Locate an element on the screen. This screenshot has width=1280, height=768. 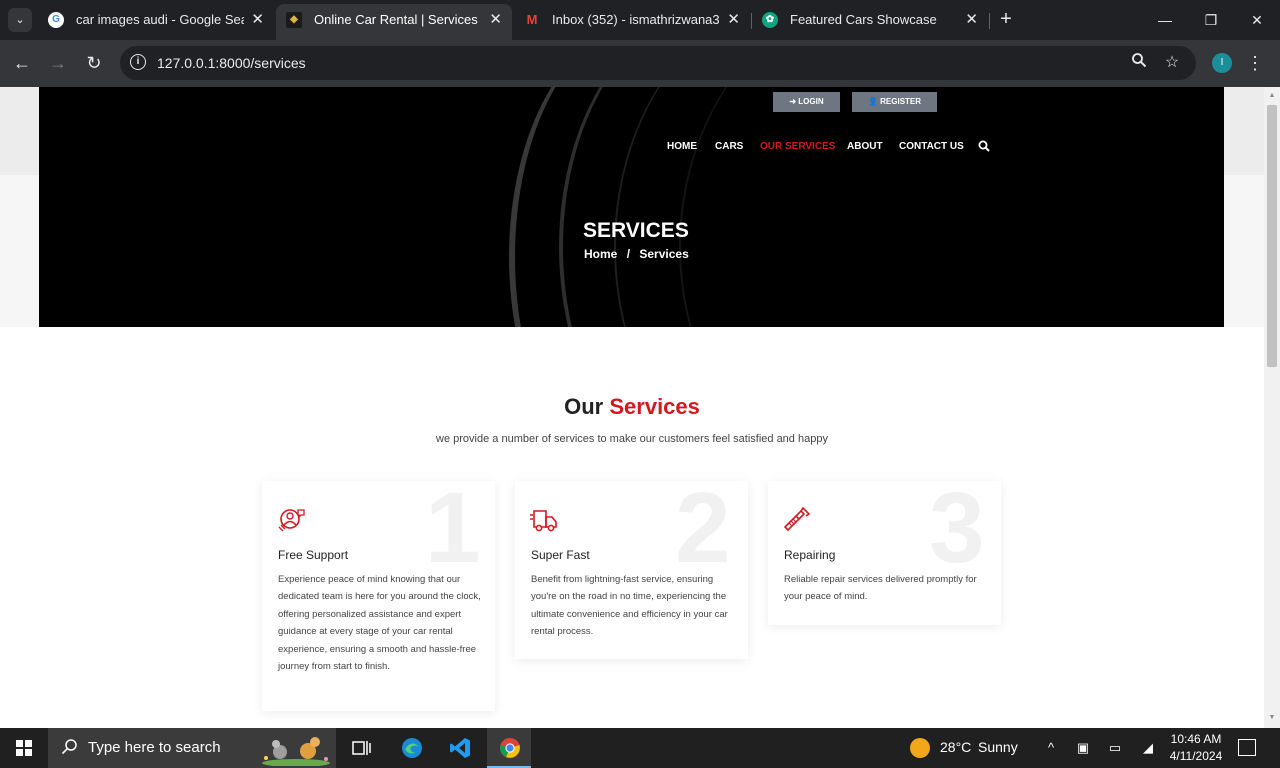
taskbar-search-box: Type here to search is located at coordinates (192, 748).